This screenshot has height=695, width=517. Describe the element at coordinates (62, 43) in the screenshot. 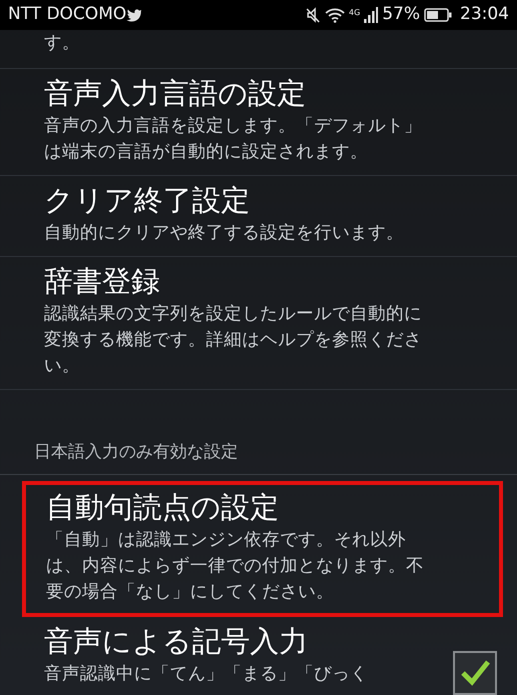

I see `setting-description: す。` at that location.